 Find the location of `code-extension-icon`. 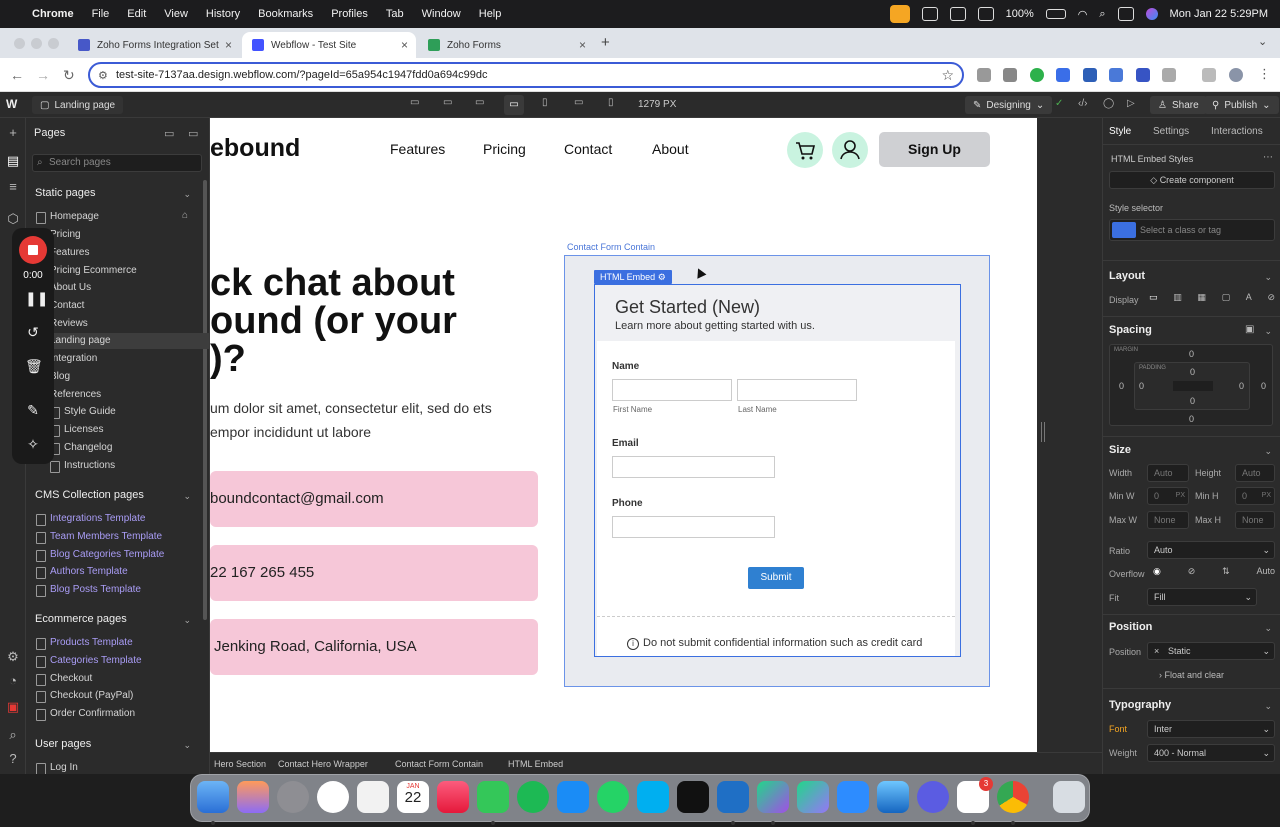

code-extension-icon is located at coordinates (1010, 75).